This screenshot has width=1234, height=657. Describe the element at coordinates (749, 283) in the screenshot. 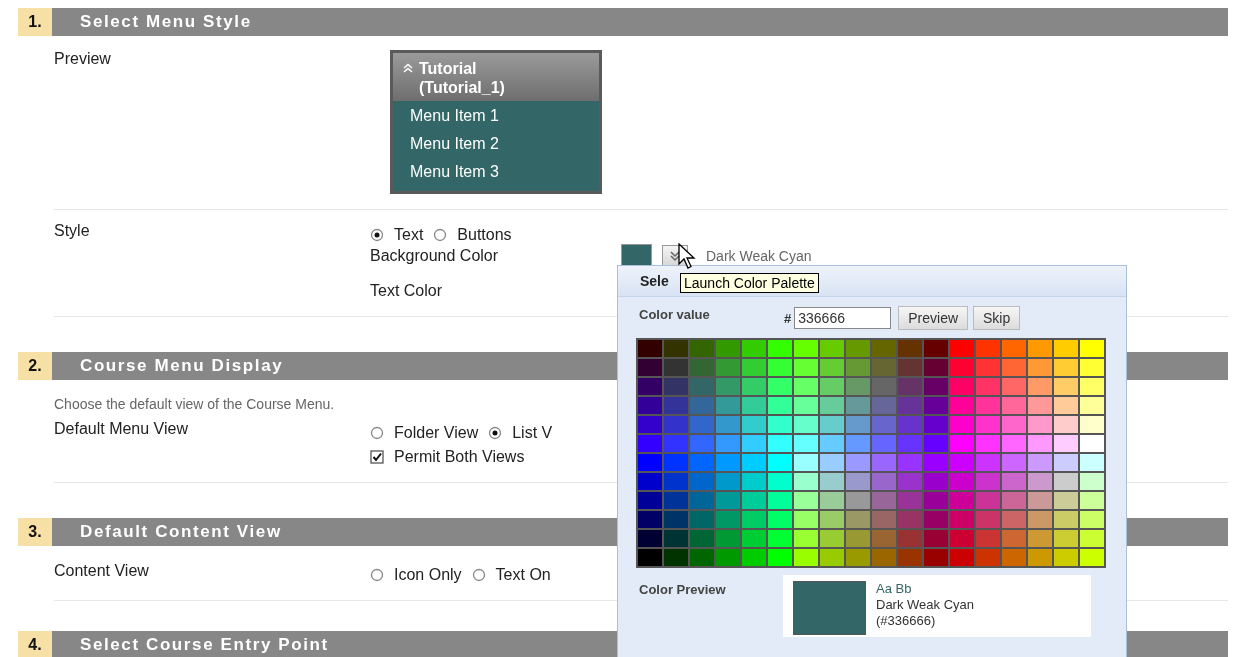

I see `tooltip: Launch Color Palette` at that location.